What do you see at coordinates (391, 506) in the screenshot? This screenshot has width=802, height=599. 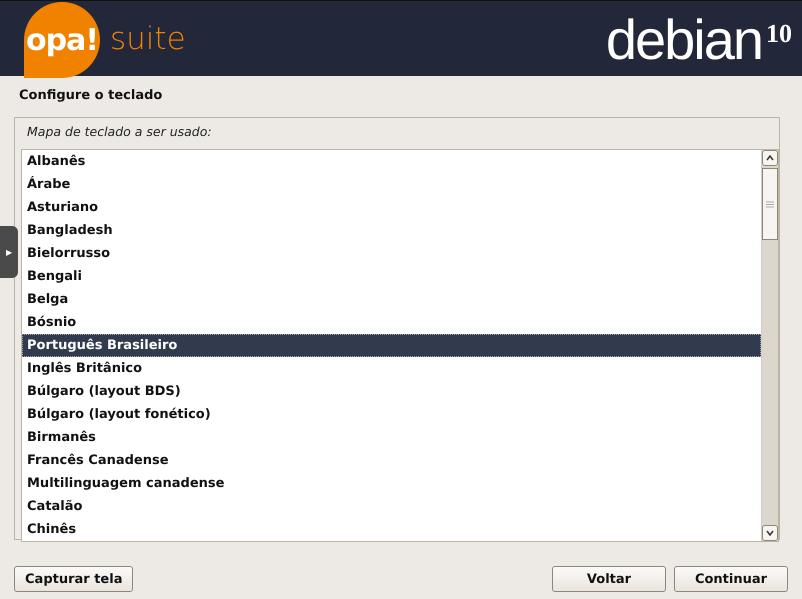 I see `list-item: Catalão` at bounding box center [391, 506].